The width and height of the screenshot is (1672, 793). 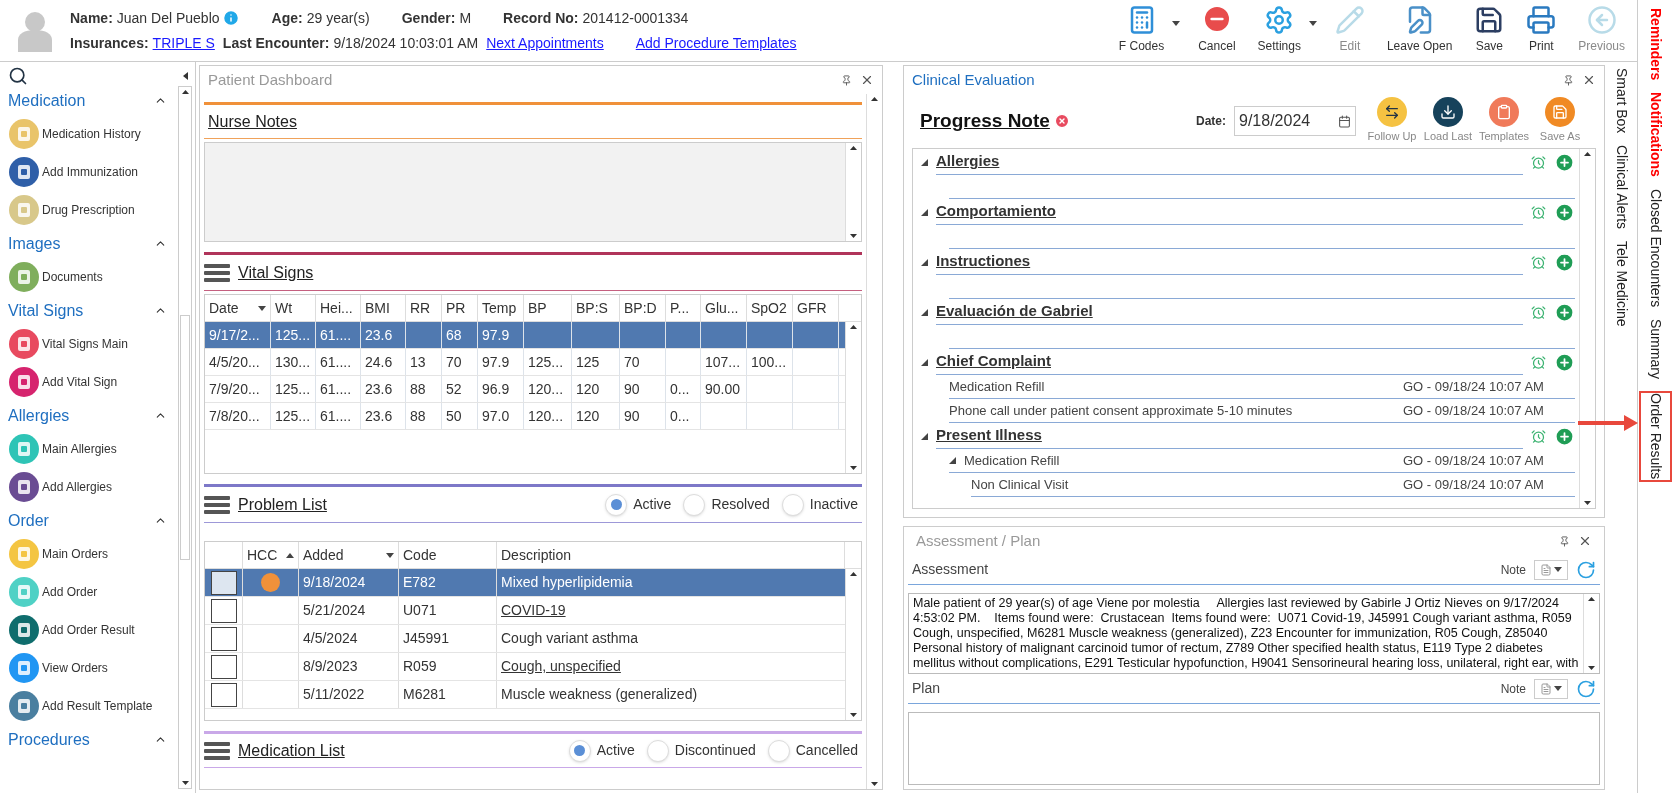 I want to click on column-header: BP:S, so click(x=596, y=308).